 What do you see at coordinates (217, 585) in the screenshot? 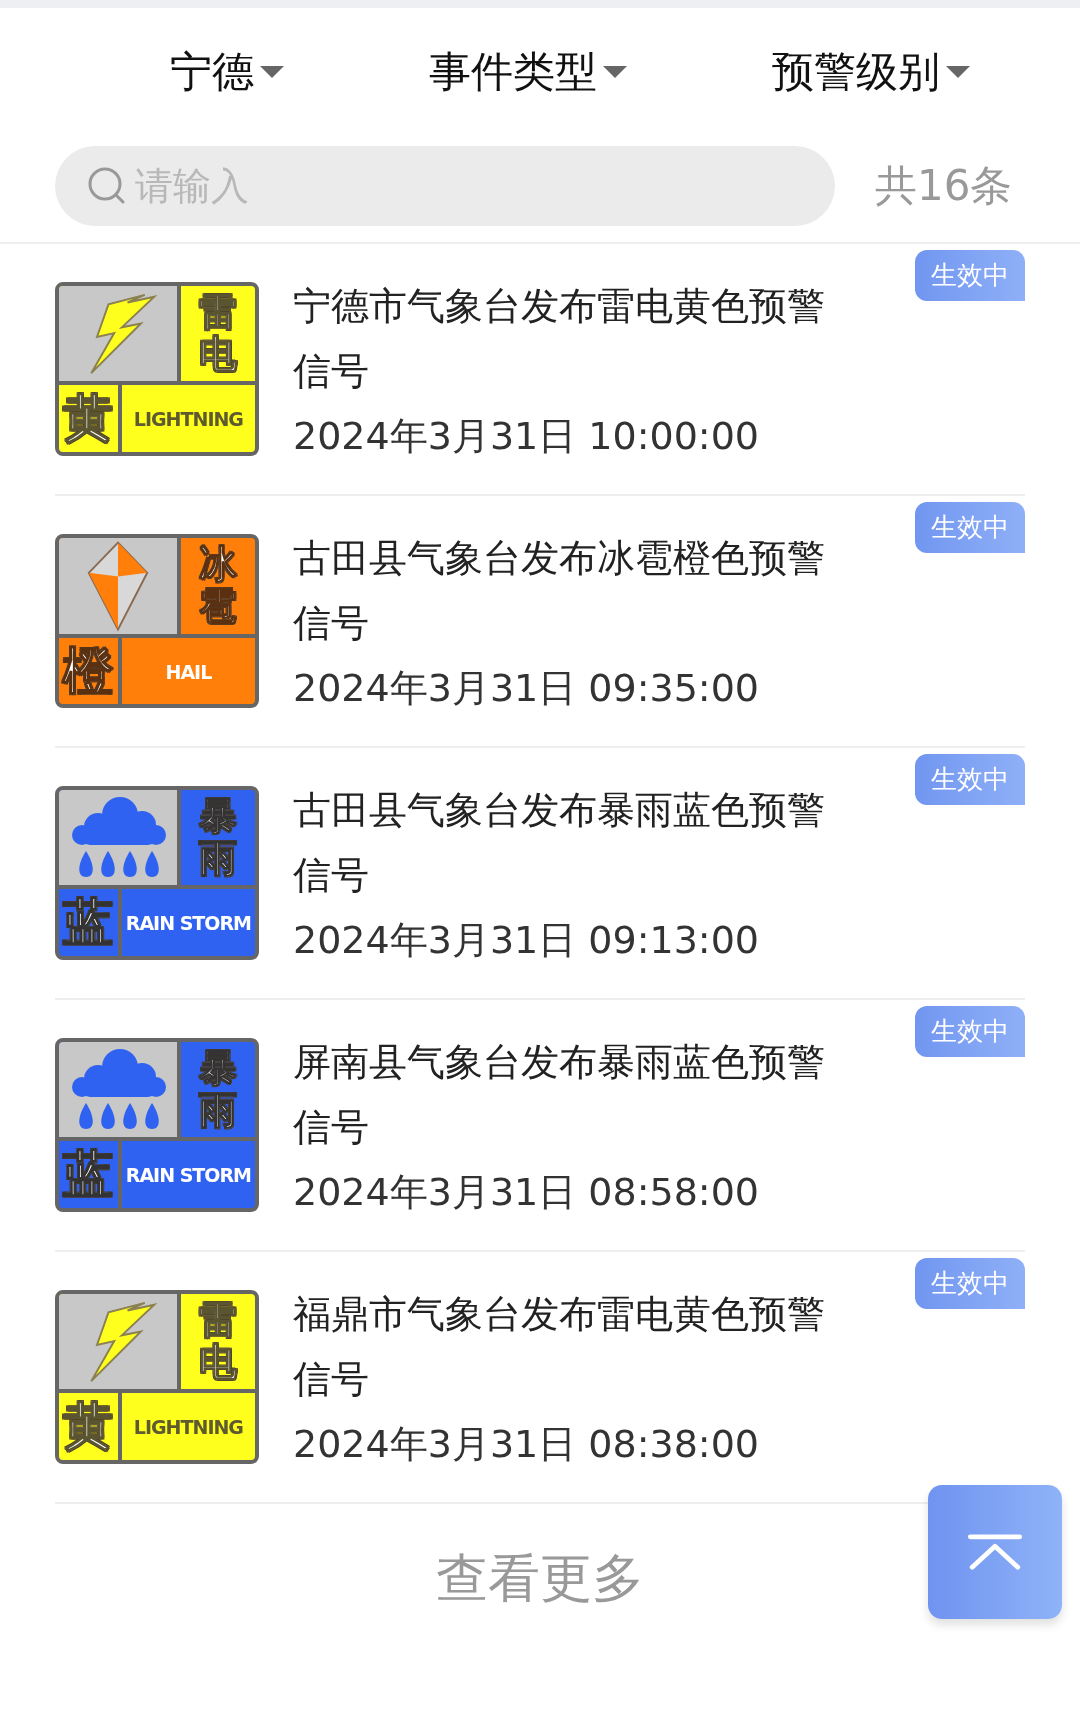
I see `hazard-label: 冰雹` at bounding box center [217, 585].